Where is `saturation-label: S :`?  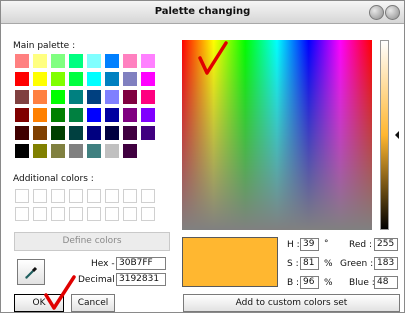 saturation-label: S : is located at coordinates (293, 264).